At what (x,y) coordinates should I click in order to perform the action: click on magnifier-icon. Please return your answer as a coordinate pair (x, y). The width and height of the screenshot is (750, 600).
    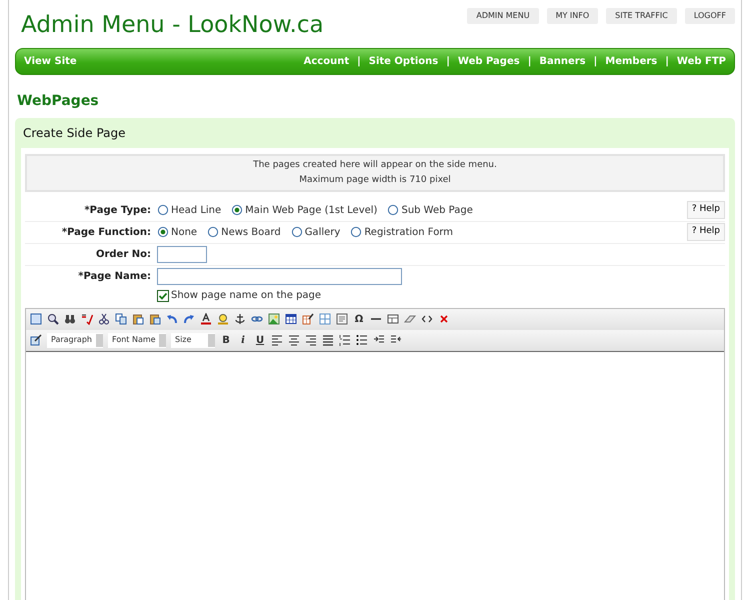
    Looking at the image, I should click on (53, 319).